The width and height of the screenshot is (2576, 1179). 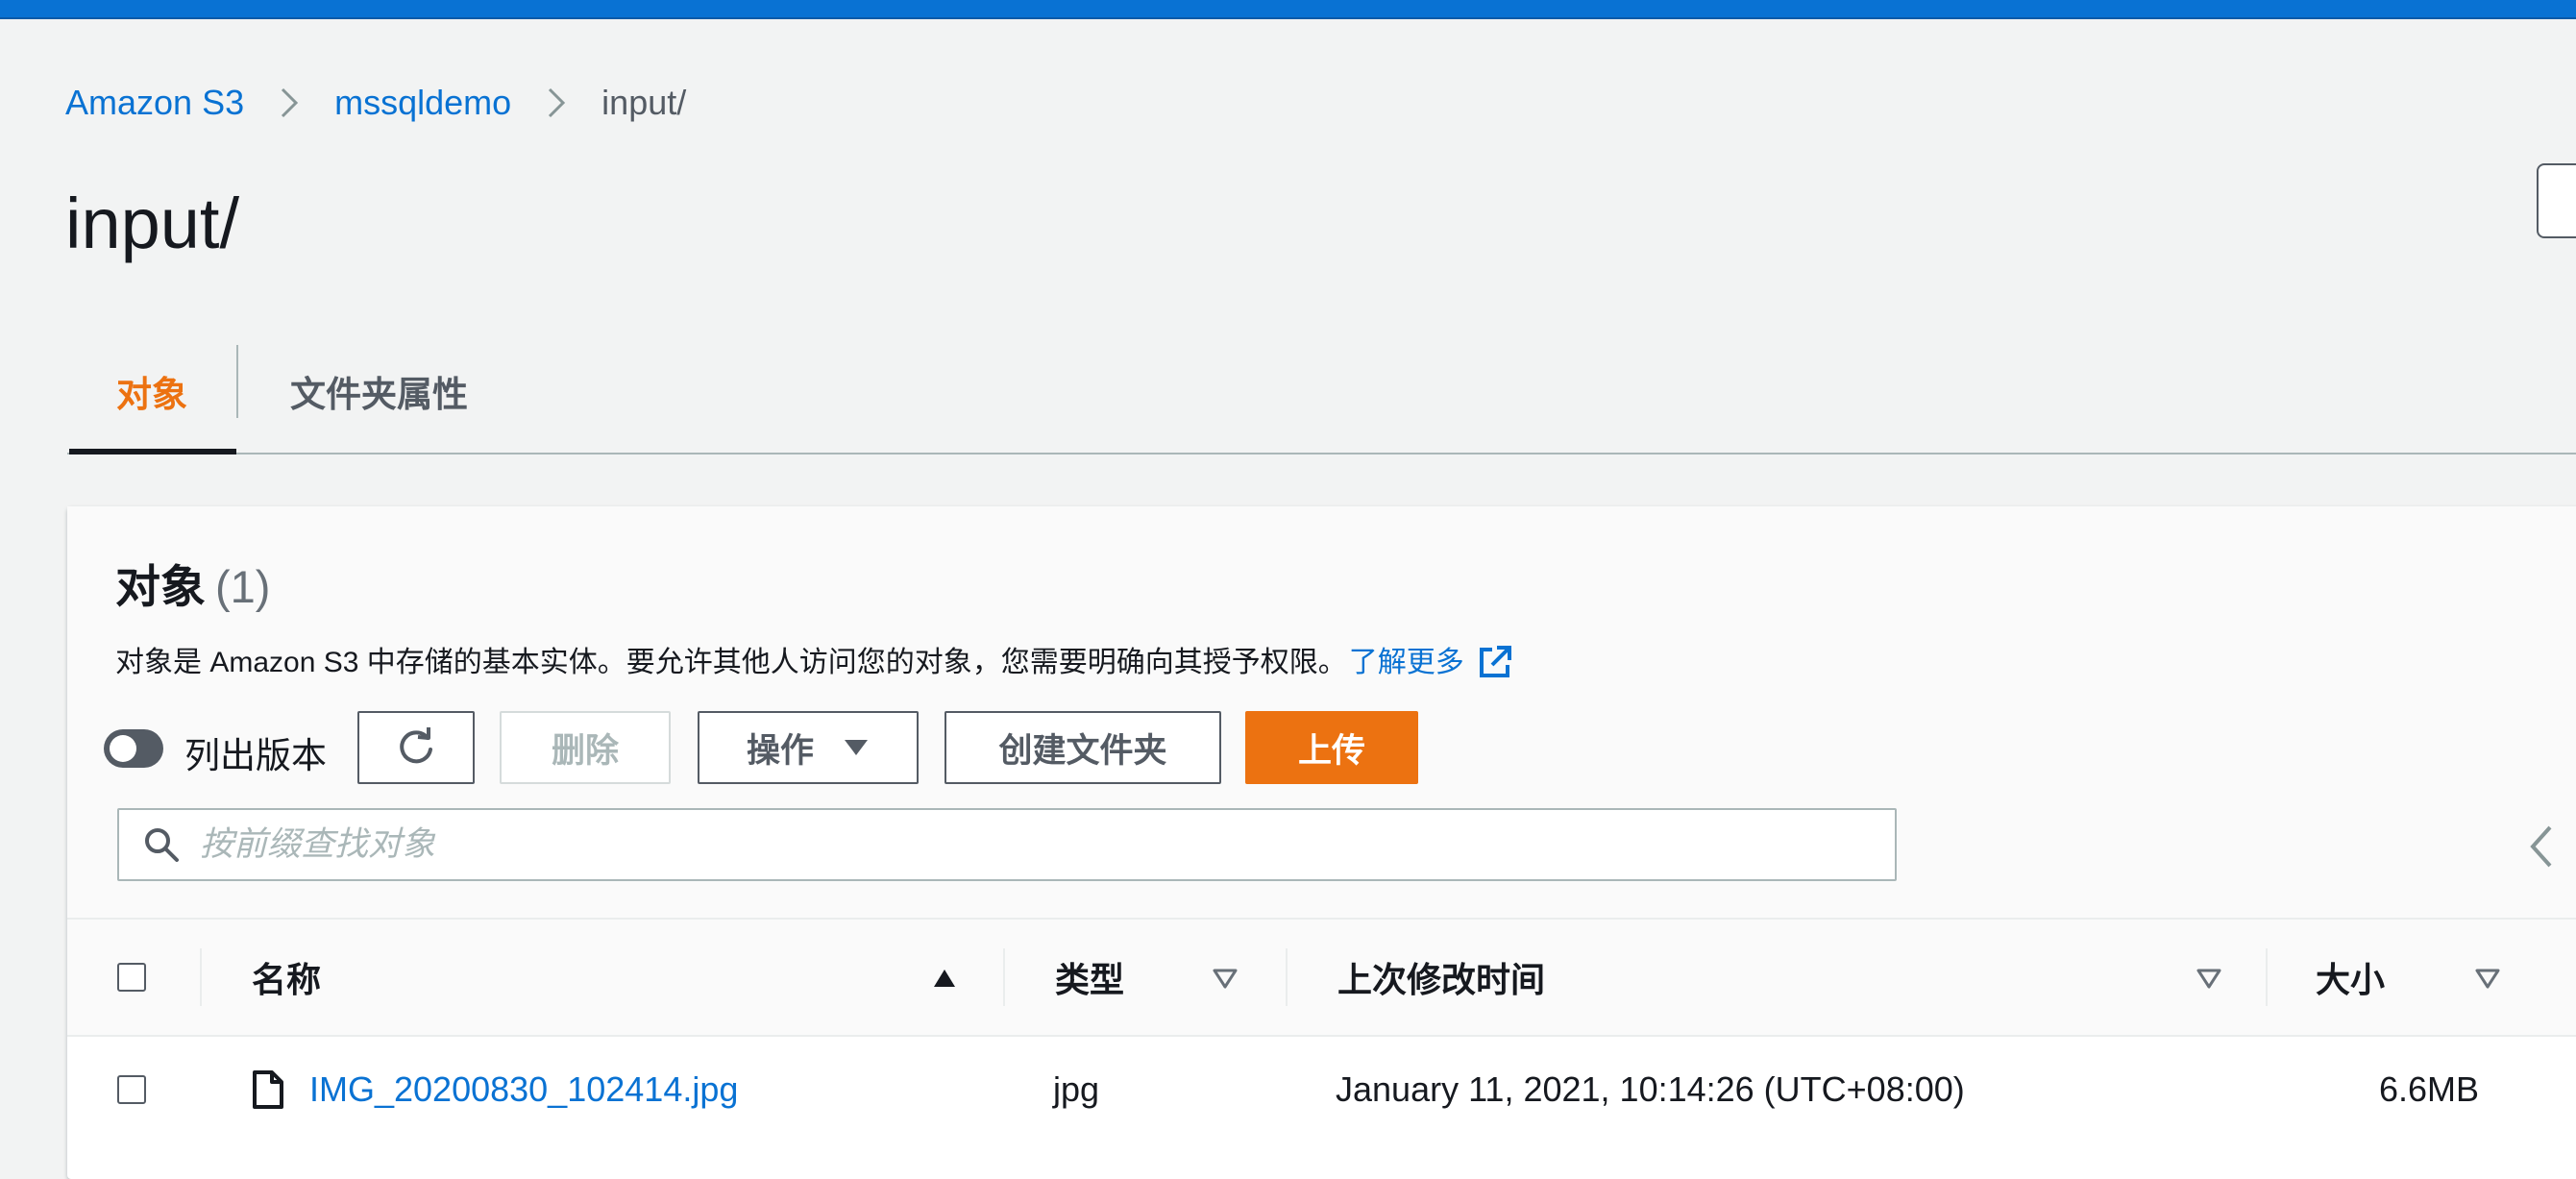 I want to click on search-icon, so click(x=162, y=845).